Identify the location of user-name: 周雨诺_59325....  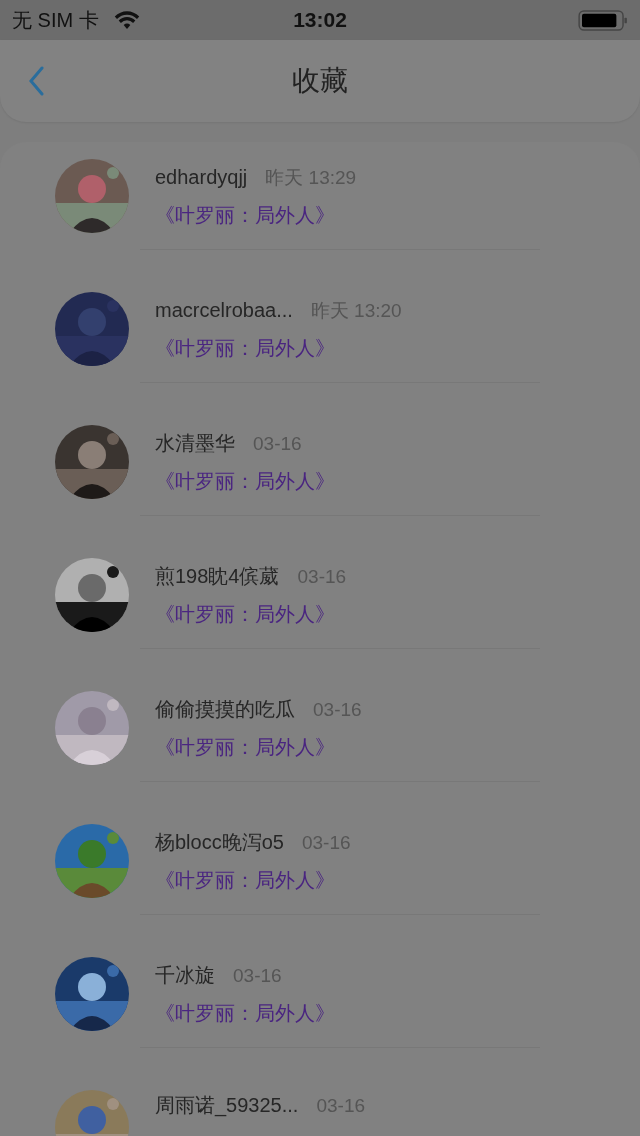
(227, 1106).